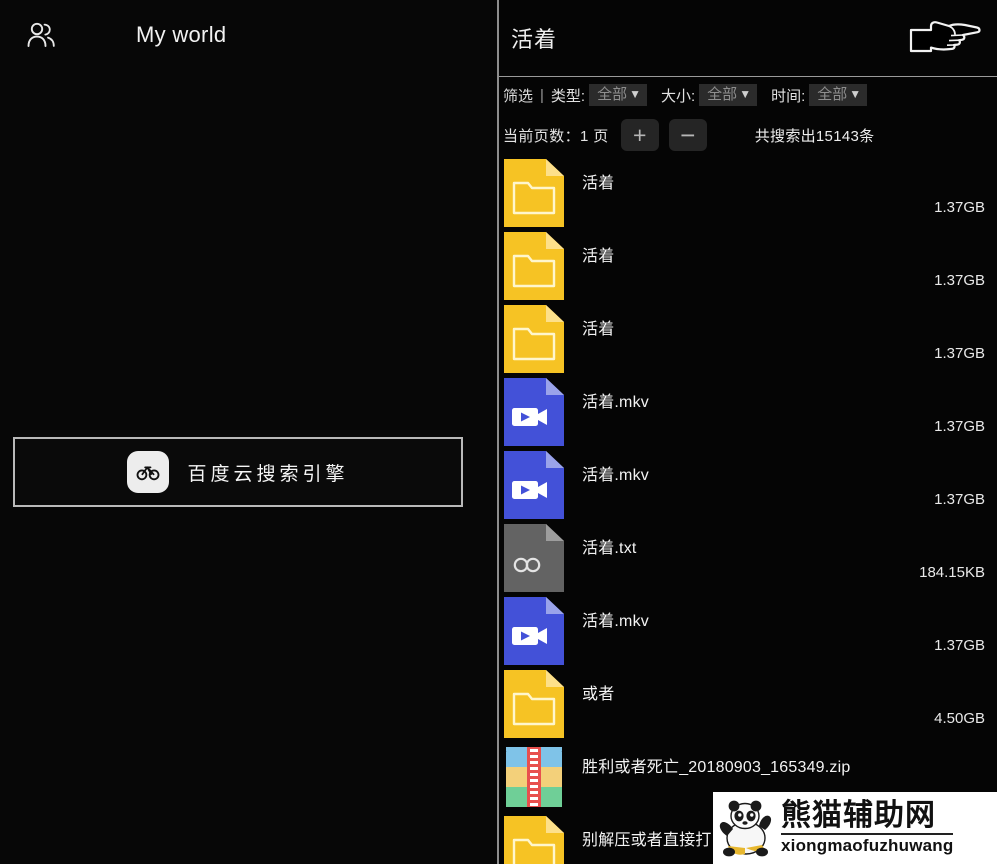  Describe the element at coordinates (678, 96) in the screenshot. I see `filter-size-label: 大小:` at that location.